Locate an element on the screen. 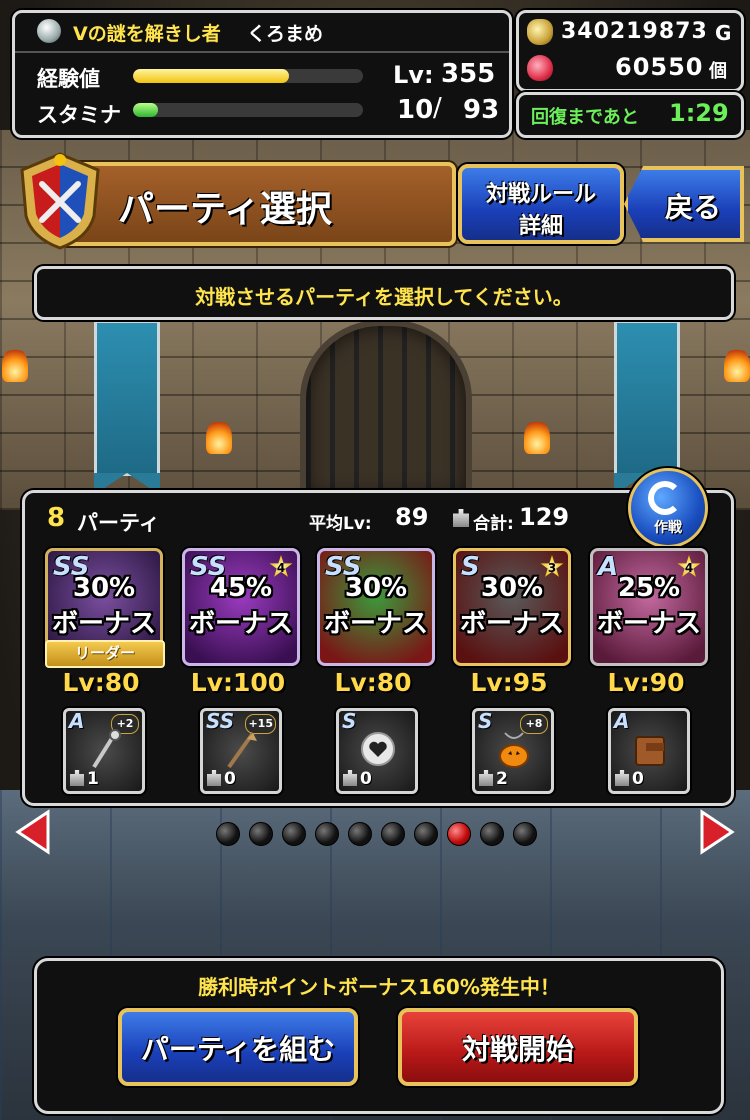 The width and height of the screenshot is (750, 1120). prev-page-arrow-icon is located at coordinates (33, 832).